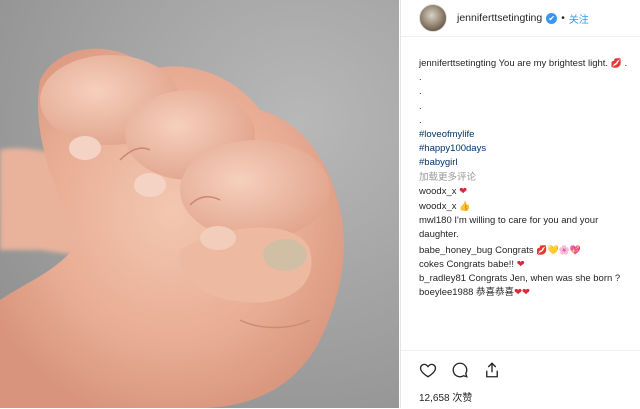  Describe the element at coordinates (446, 292) in the screenshot. I see `comment-username: boeylee1988` at that location.